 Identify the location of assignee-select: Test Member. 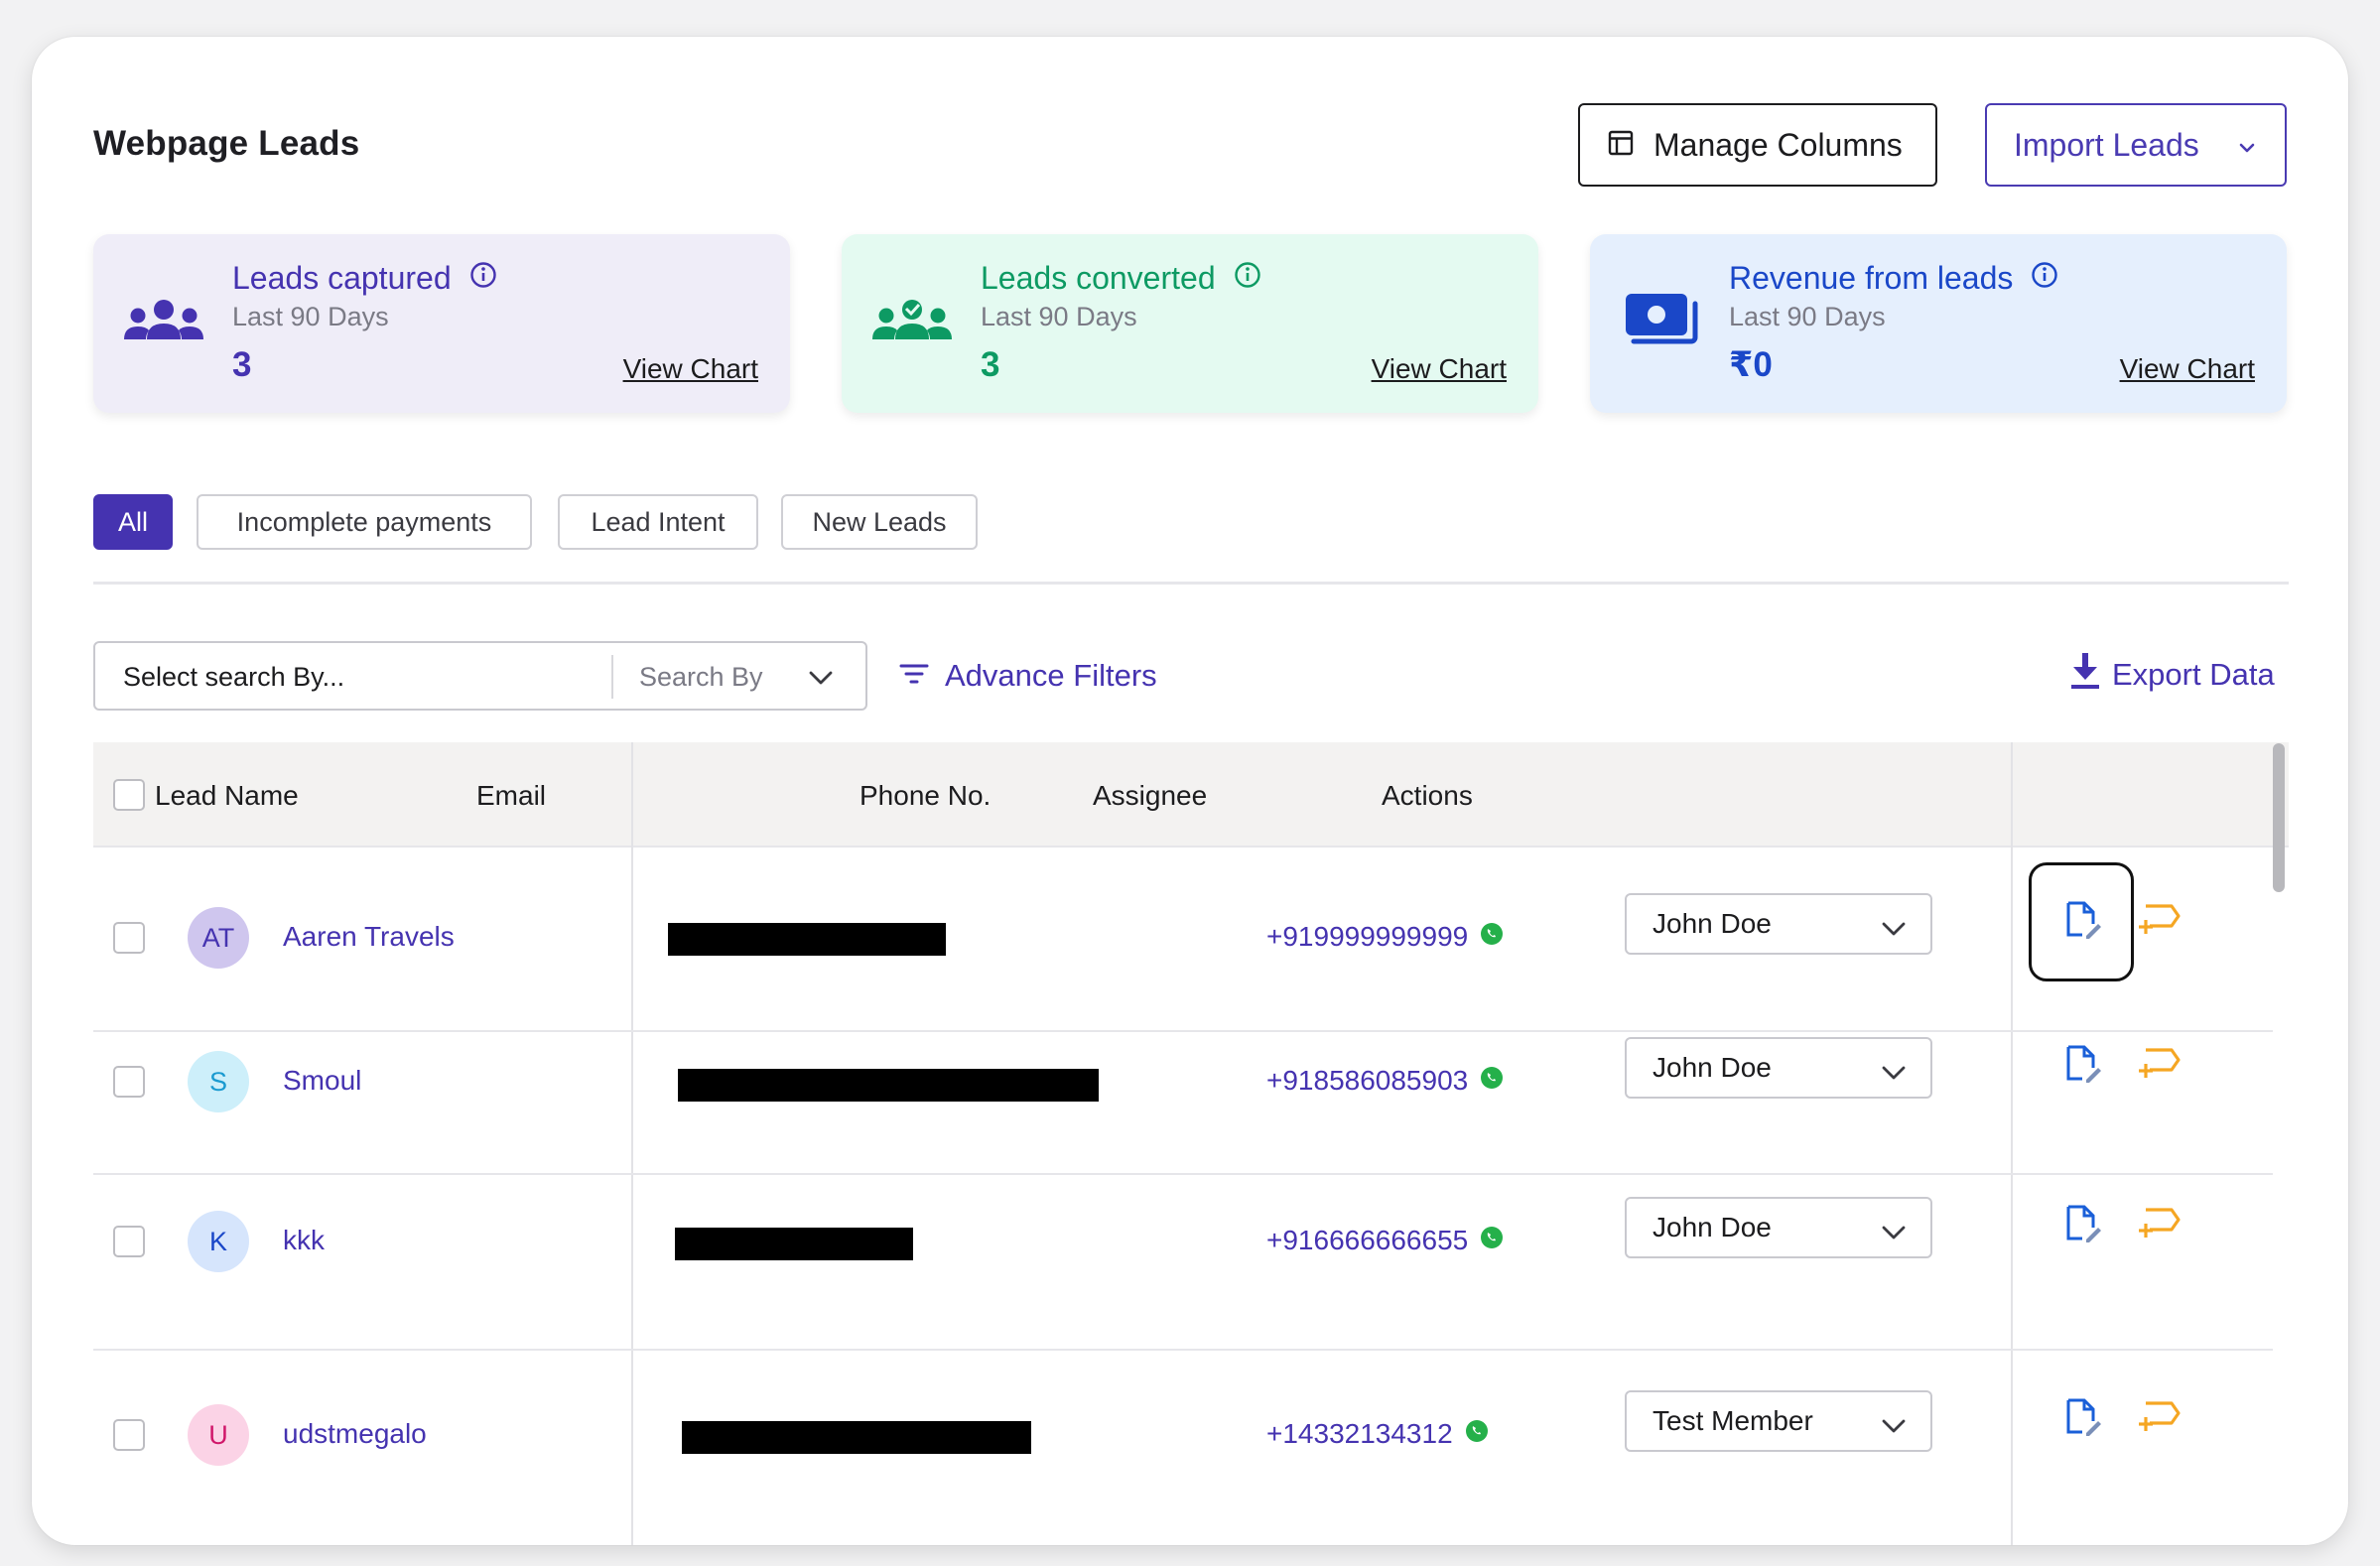
(1778, 1421).